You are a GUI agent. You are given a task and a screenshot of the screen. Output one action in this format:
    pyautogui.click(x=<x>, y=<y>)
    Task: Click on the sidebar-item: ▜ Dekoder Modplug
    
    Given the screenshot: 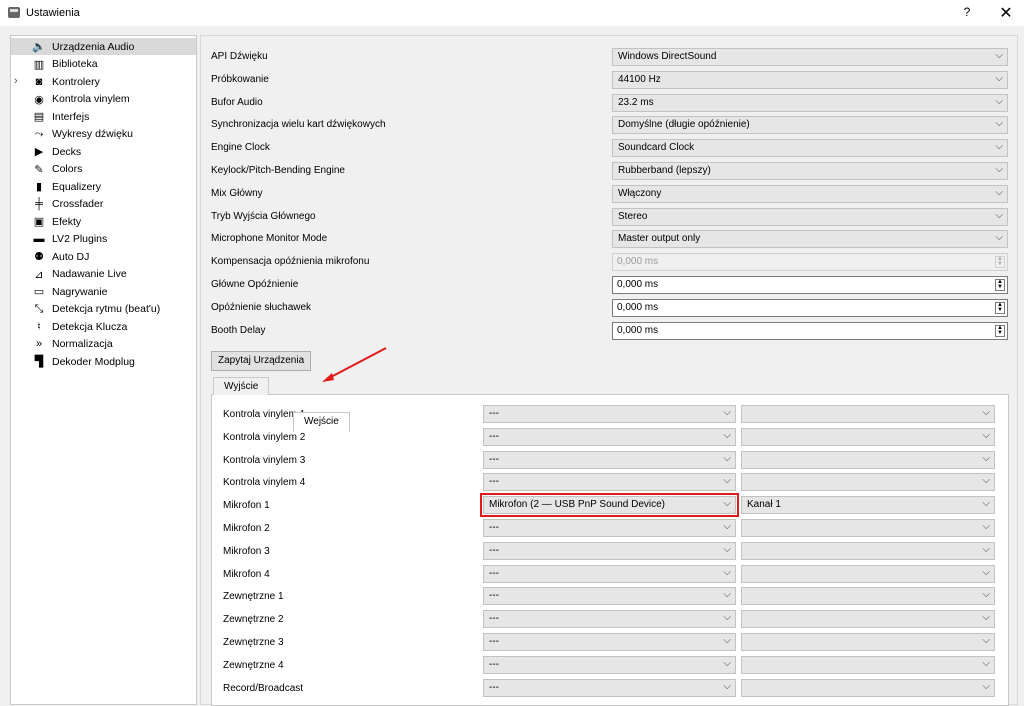 What is the action you would take?
    pyautogui.click(x=103, y=361)
    